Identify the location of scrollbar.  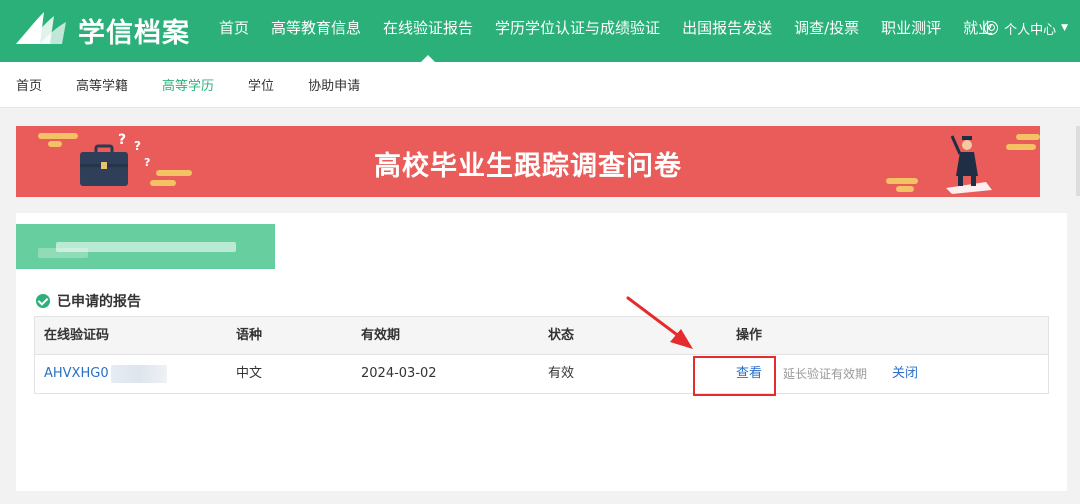
(1078, 161).